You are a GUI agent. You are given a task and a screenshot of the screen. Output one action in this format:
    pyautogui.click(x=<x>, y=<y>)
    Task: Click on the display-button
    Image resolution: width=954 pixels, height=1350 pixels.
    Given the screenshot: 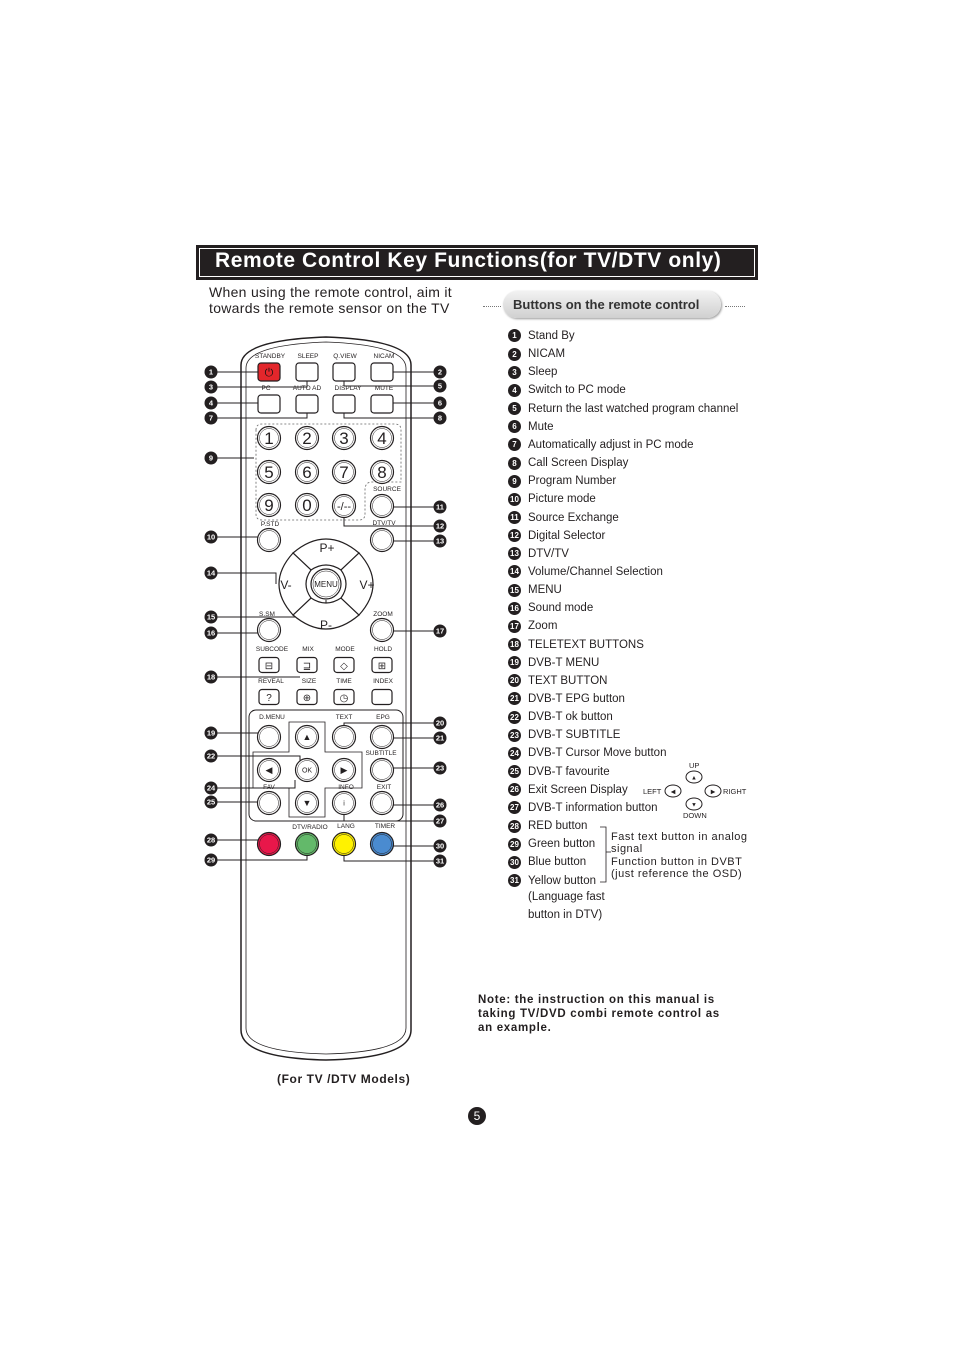 What is the action you would take?
    pyautogui.click(x=344, y=404)
    